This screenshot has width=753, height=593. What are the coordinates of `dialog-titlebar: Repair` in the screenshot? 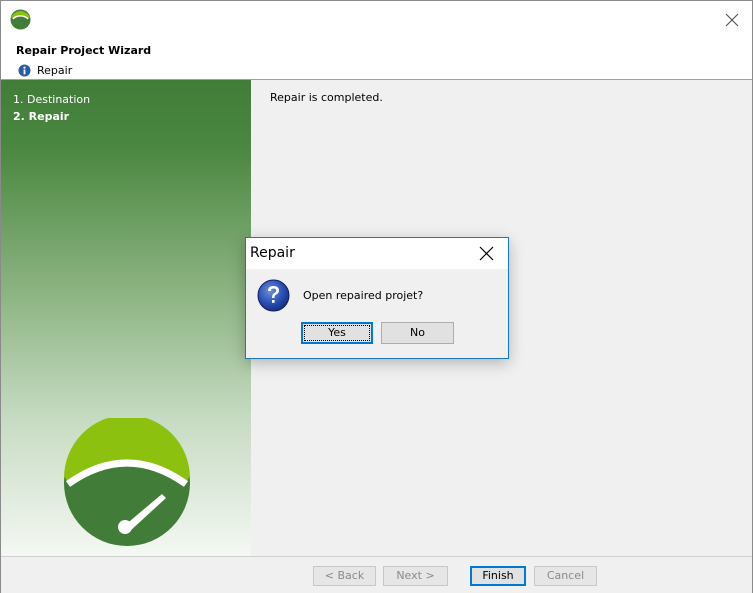 It's located at (377, 253).